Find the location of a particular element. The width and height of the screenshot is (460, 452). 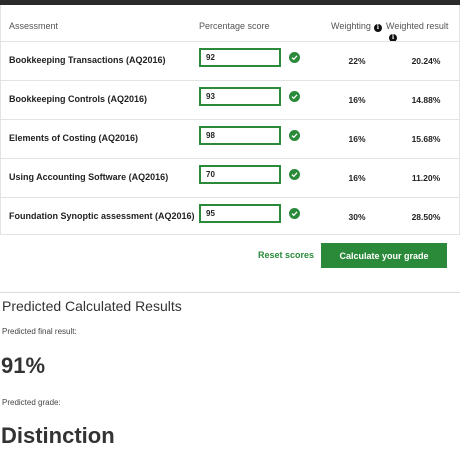

weighted-result-value: 11.20% is located at coordinates (426, 178).